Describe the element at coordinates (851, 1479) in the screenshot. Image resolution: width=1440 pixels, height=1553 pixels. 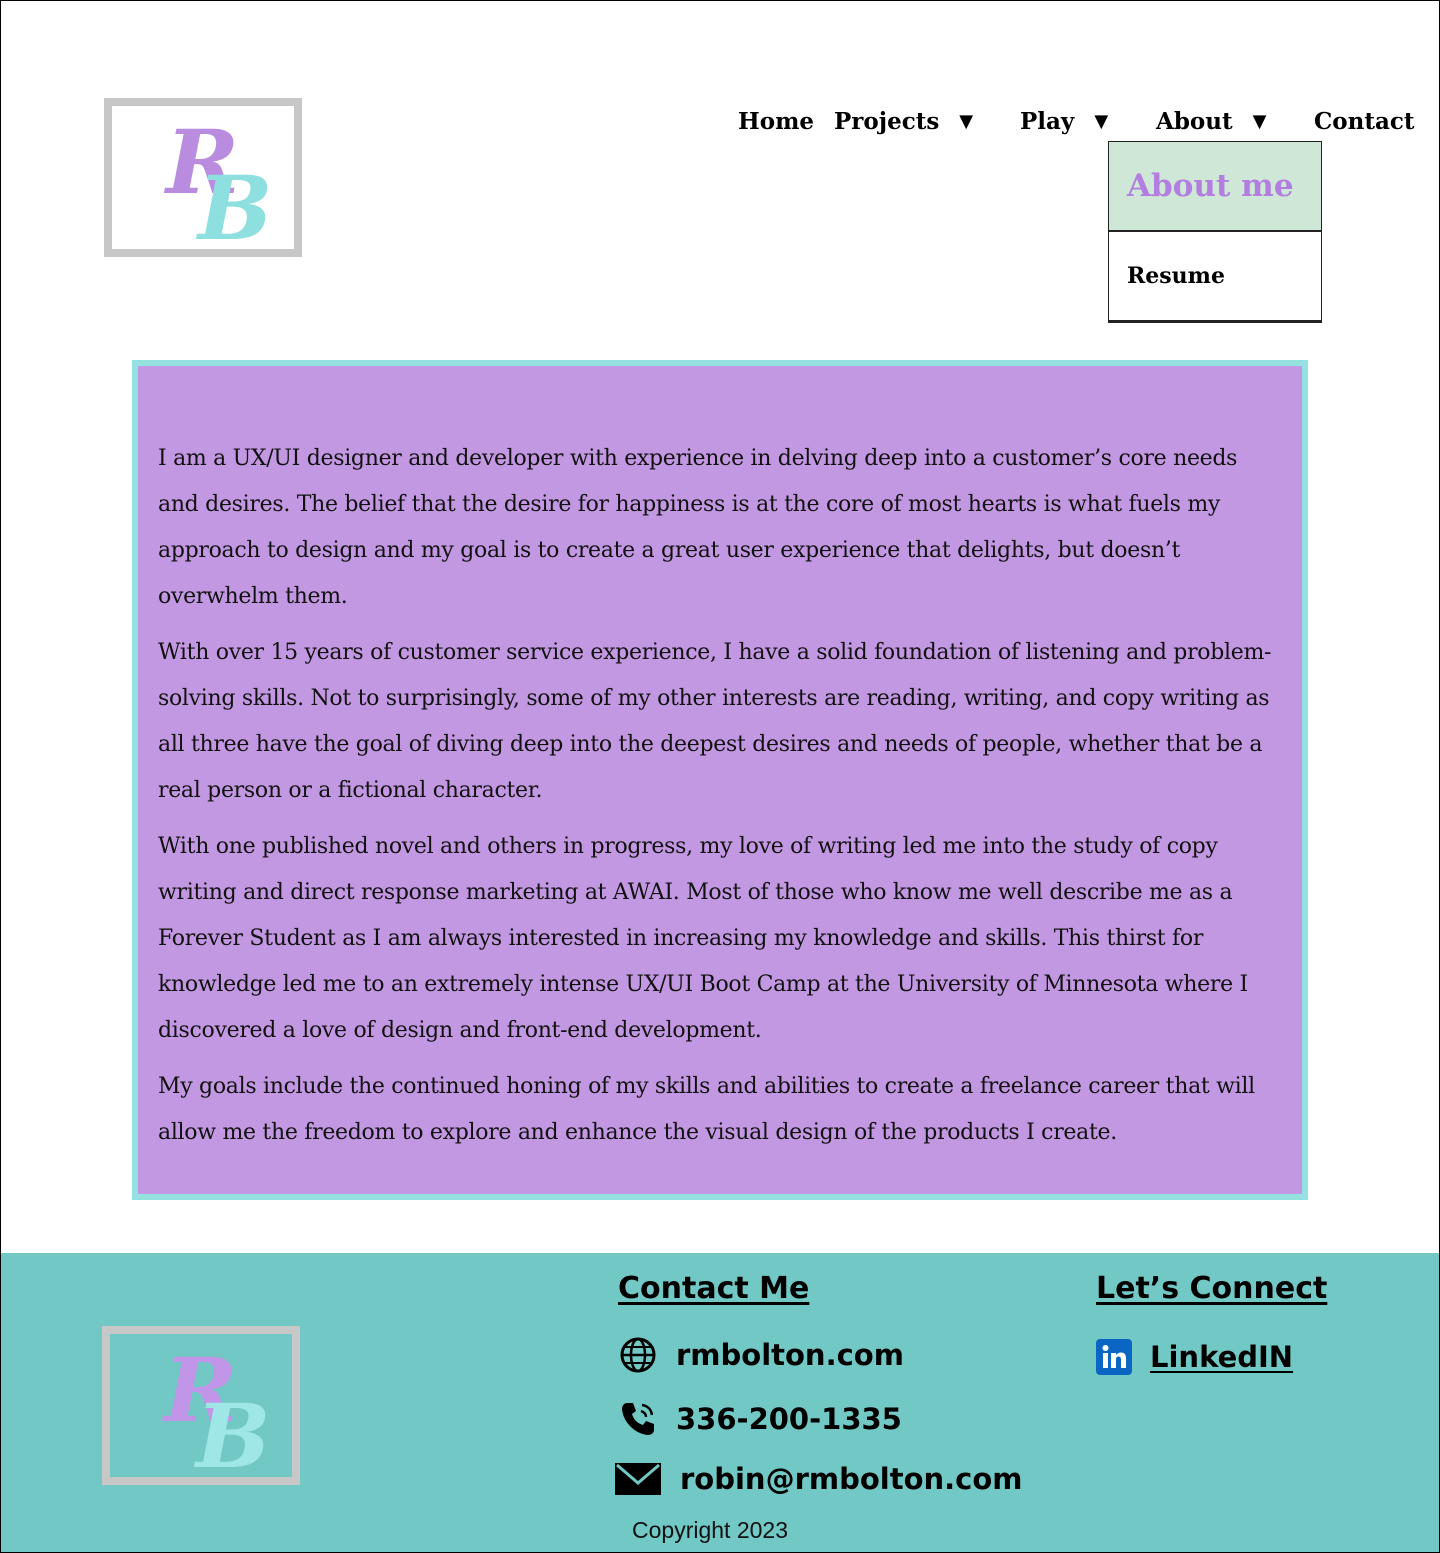
I see `email-text: robin@rmbolton.com` at that location.